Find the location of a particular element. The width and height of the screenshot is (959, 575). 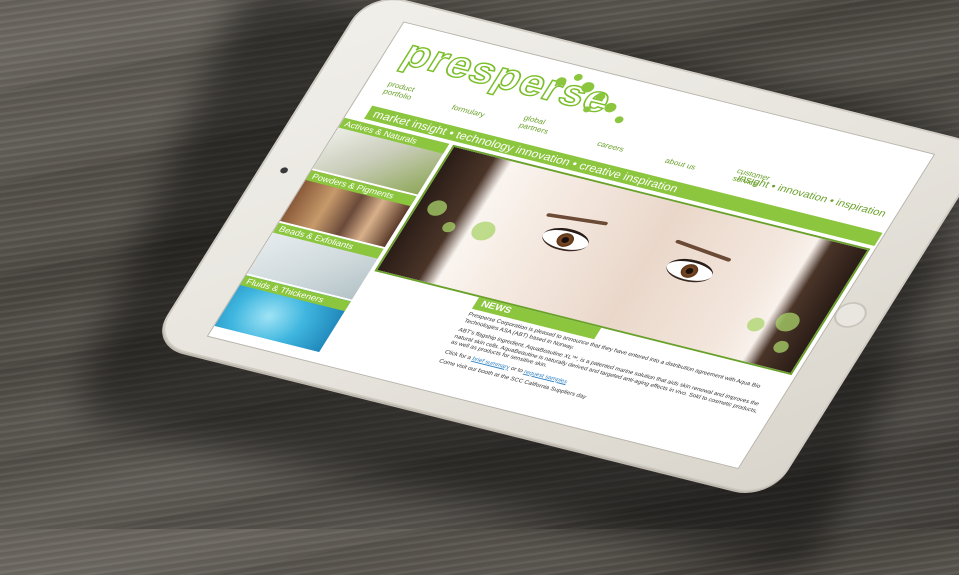

nav-item-careers: careers is located at coordinates (610, 147).